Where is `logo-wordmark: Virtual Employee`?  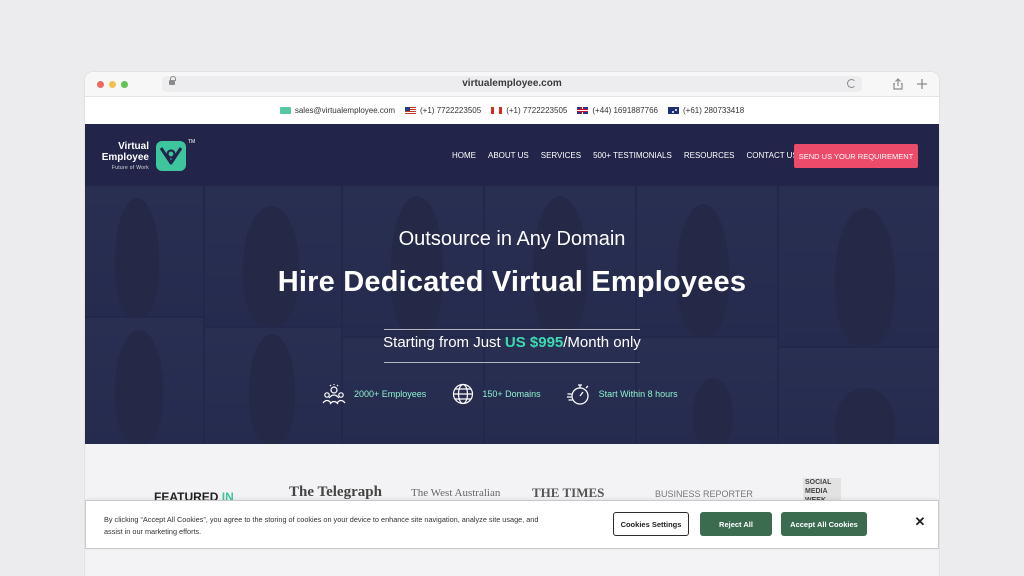 logo-wordmark: Virtual Employee is located at coordinates (124, 152).